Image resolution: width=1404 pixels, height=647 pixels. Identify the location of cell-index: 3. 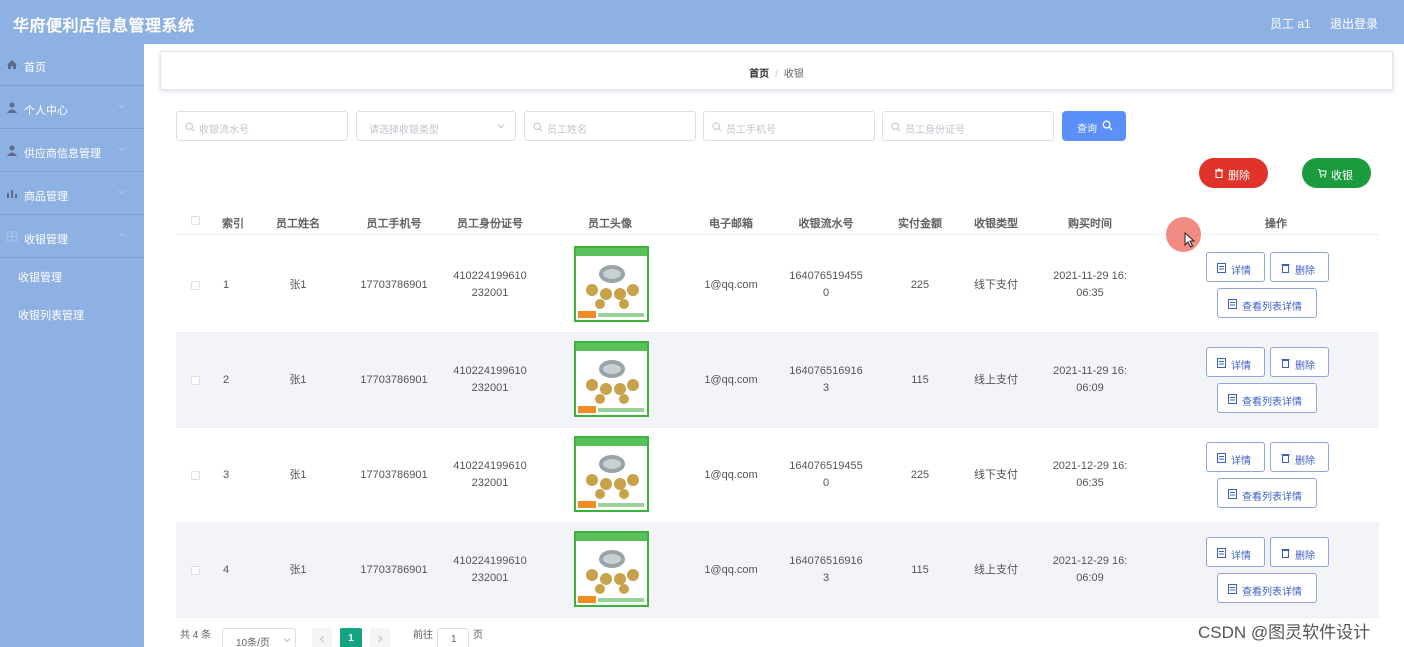
(226, 475).